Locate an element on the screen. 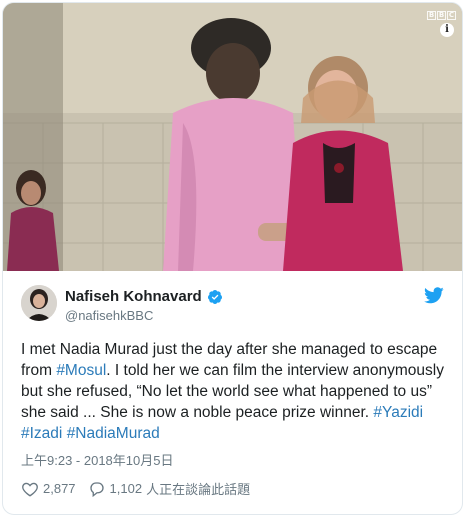 This screenshot has width=465, height=519. author-name-row: Nafiseh Kohnavard is located at coordinates (144, 296).